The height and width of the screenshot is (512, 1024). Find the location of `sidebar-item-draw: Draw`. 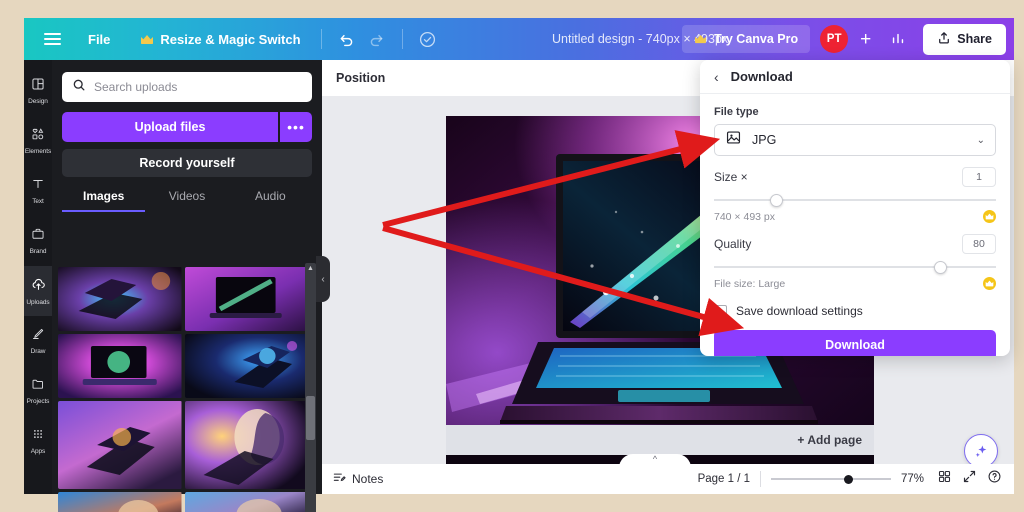

sidebar-item-draw: Draw is located at coordinates (38, 341).